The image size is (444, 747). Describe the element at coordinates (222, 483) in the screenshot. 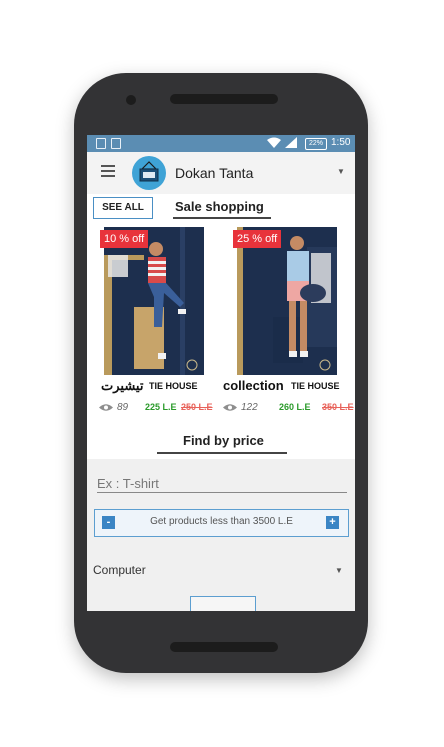

I see `search-input` at that location.